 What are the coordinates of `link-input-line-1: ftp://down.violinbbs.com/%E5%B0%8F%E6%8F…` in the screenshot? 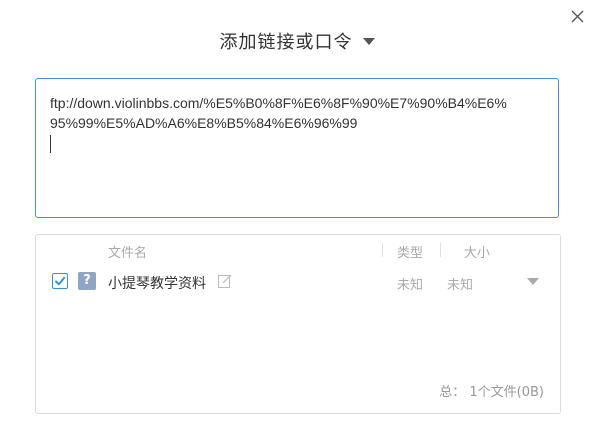 It's located at (278, 103).